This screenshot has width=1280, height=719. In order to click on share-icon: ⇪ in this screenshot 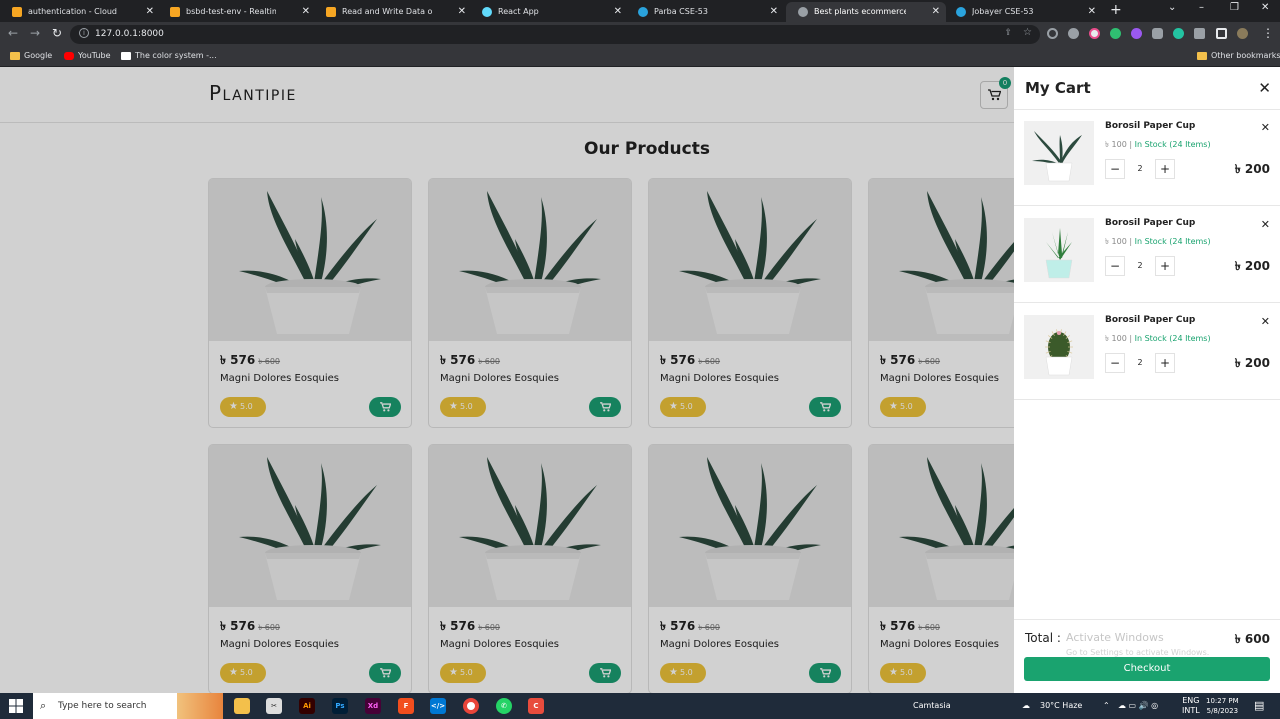, I will do `click(1008, 33)`.